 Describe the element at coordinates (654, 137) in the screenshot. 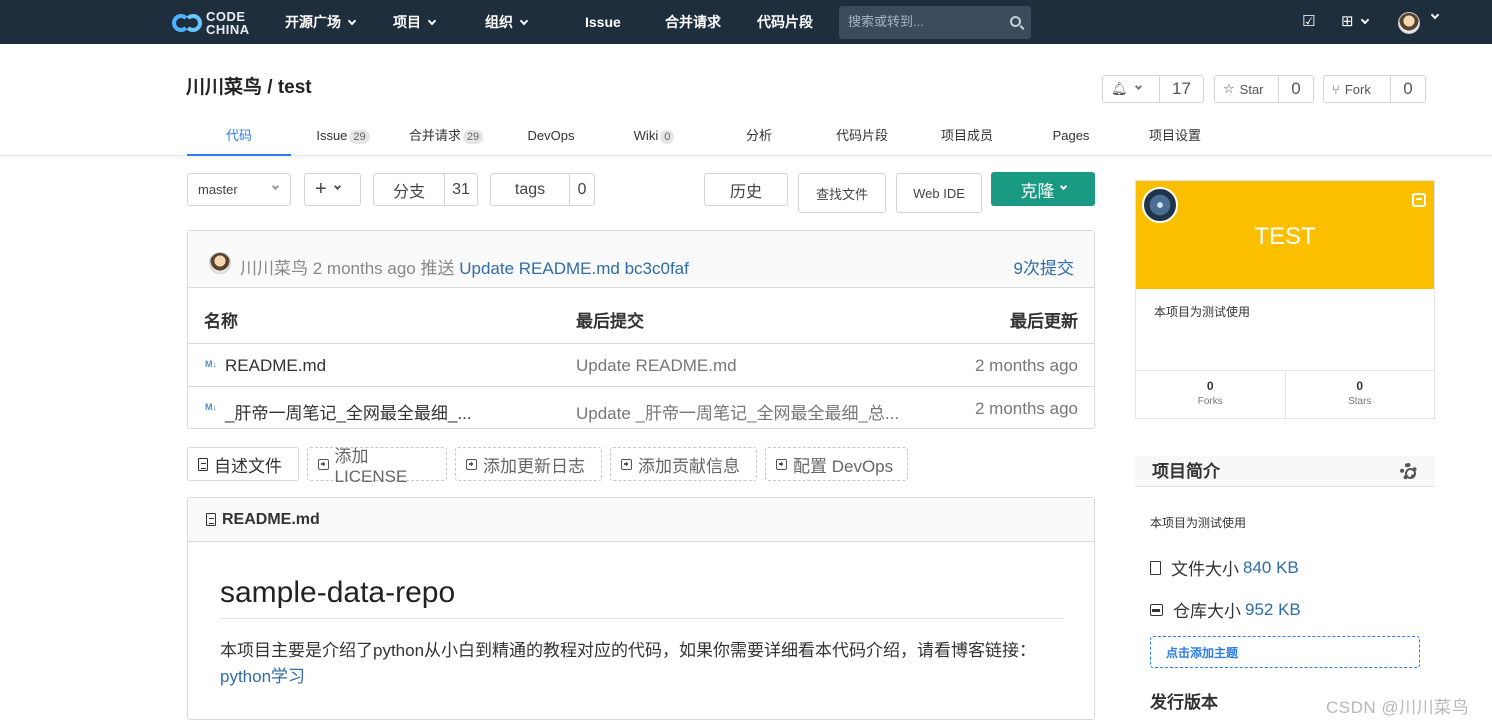

I see `tab-wiki: Wiki 0` at that location.